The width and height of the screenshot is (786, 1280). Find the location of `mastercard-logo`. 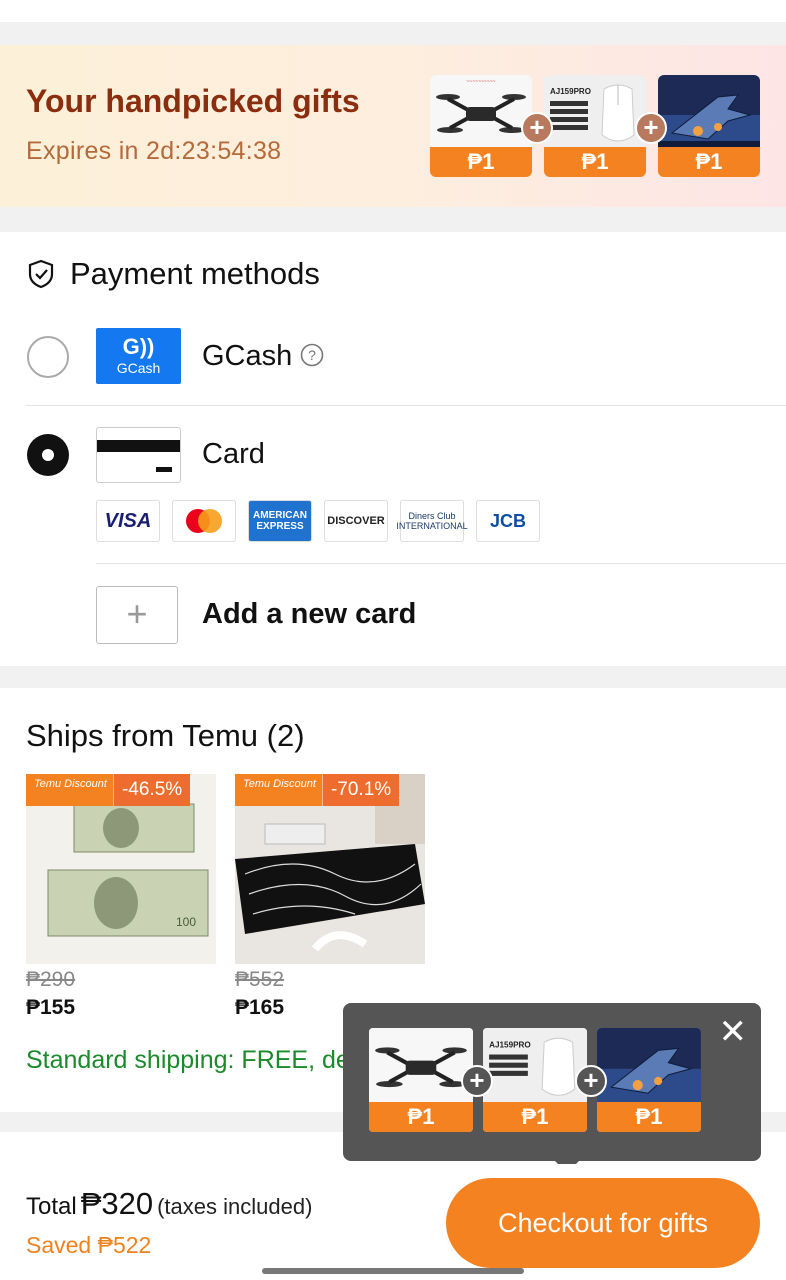

mastercard-logo is located at coordinates (204, 521).